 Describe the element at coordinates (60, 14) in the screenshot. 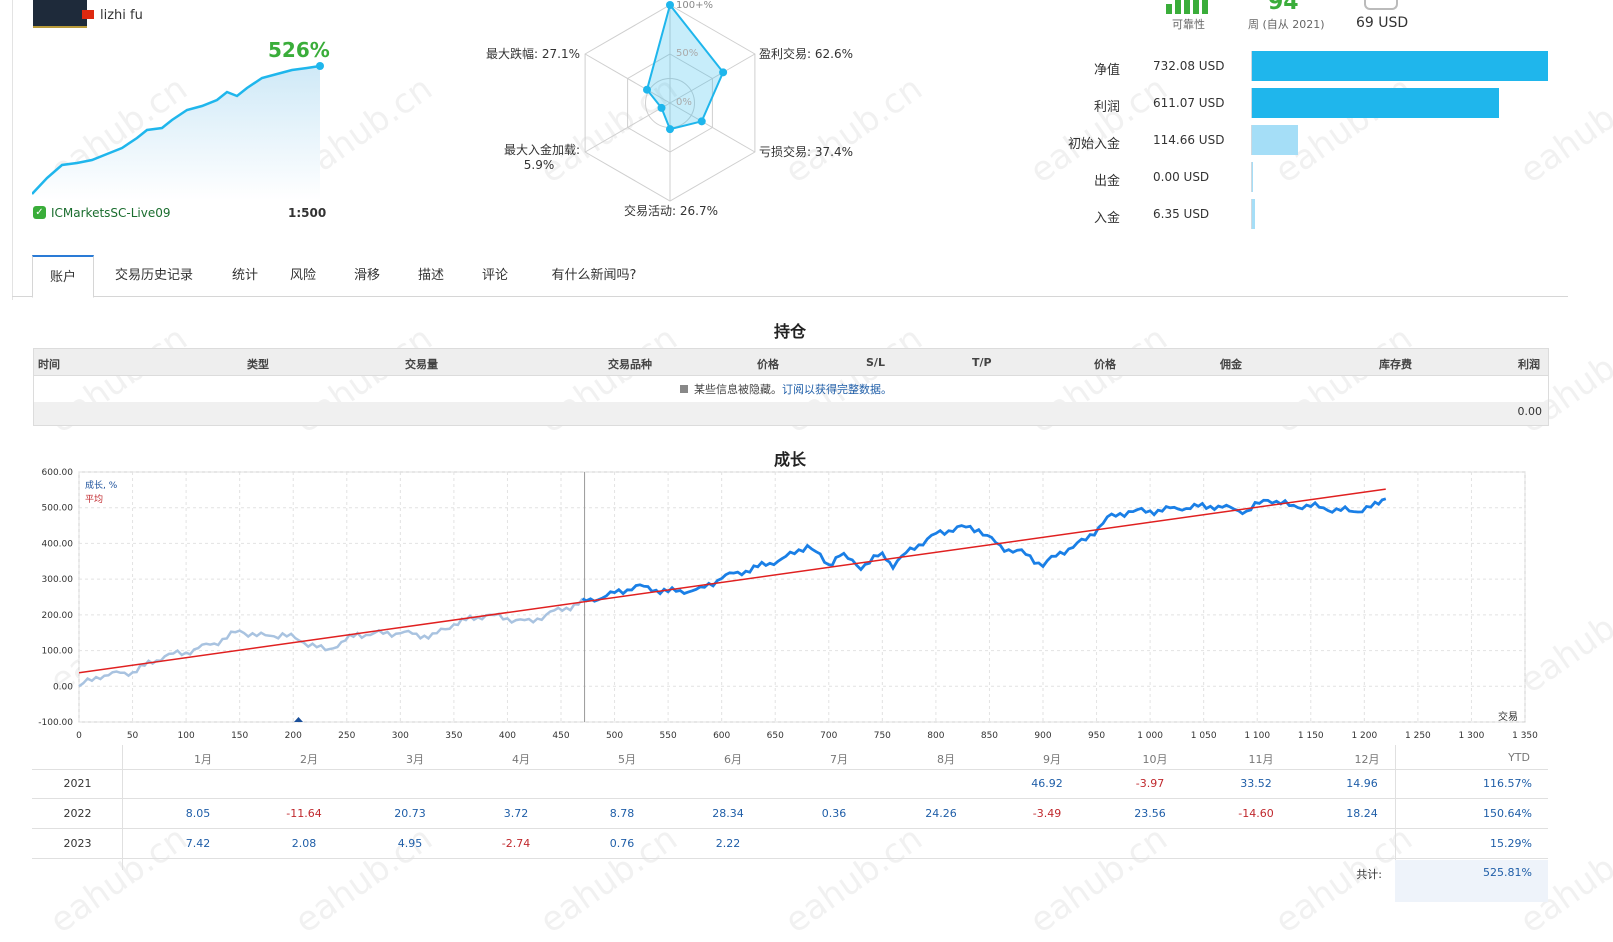

I see `avatar` at that location.